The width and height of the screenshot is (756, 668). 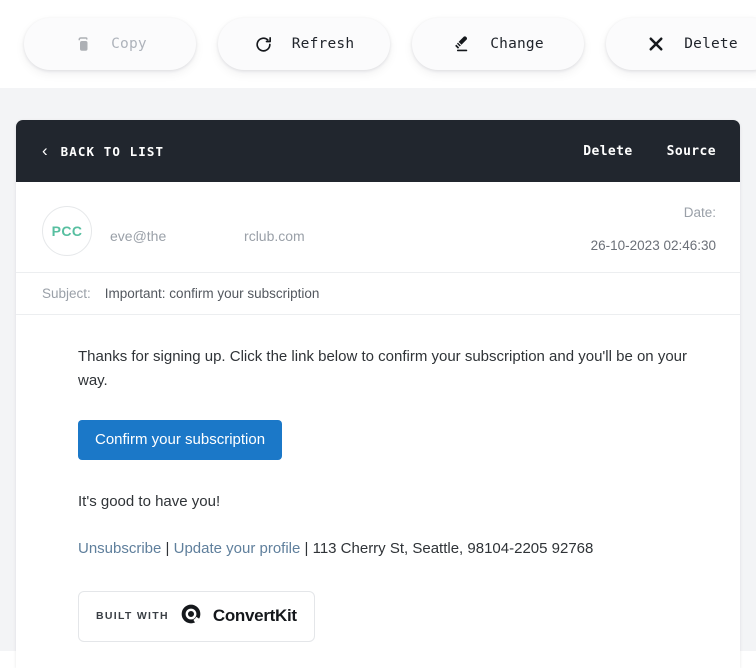 What do you see at coordinates (711, 44) in the screenshot?
I see `delete-button-label: Delete` at bounding box center [711, 44].